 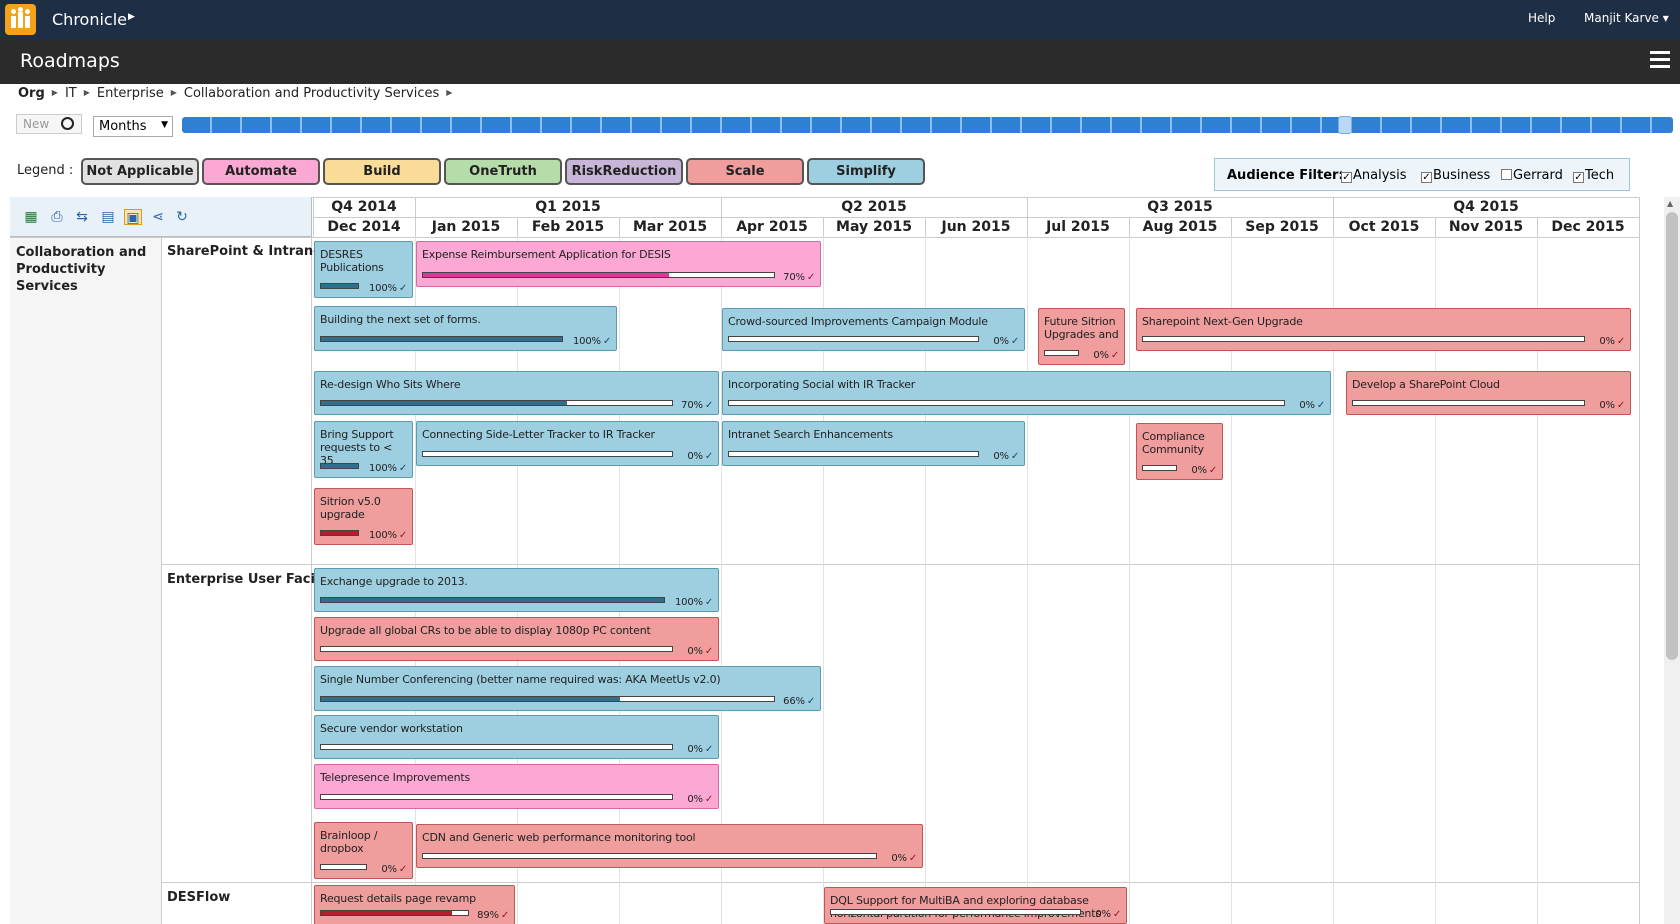 What do you see at coordinates (624, 171) in the screenshot?
I see `legend-item-riskreduction: RiskReduction` at bounding box center [624, 171].